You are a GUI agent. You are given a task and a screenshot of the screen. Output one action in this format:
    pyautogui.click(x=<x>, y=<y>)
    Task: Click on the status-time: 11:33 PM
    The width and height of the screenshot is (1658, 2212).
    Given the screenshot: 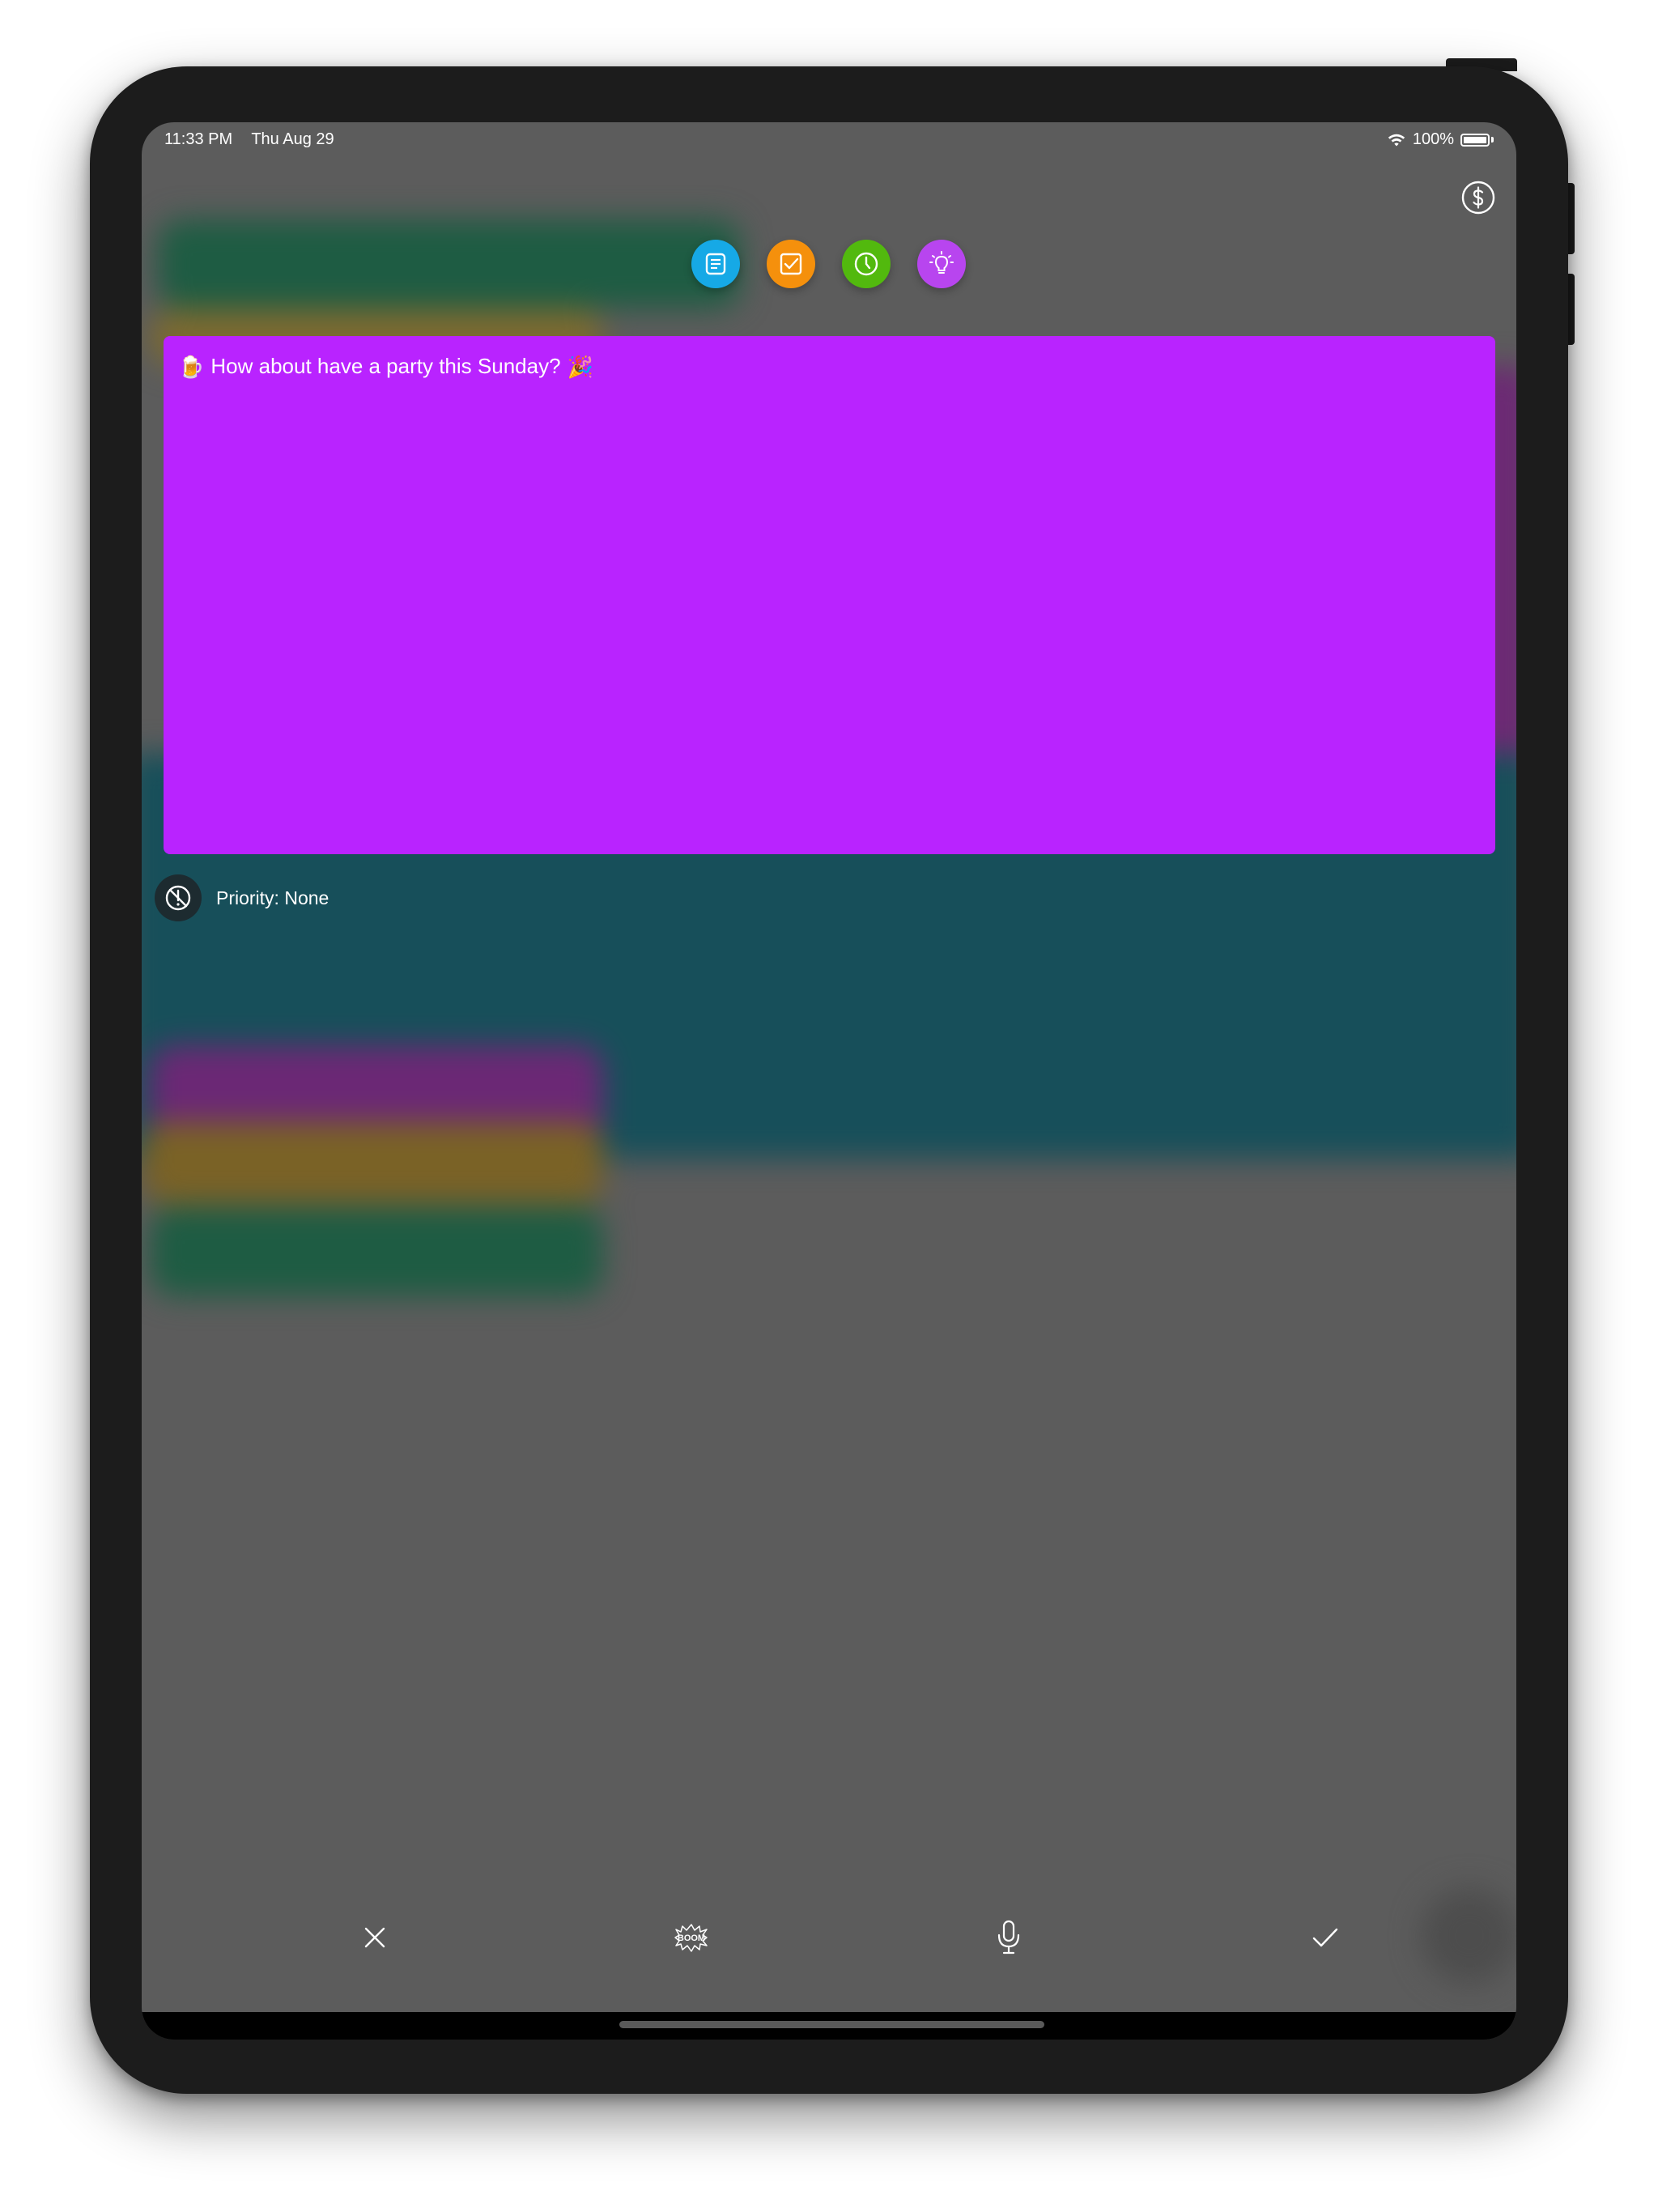 What is the action you would take?
    pyautogui.click(x=198, y=139)
    